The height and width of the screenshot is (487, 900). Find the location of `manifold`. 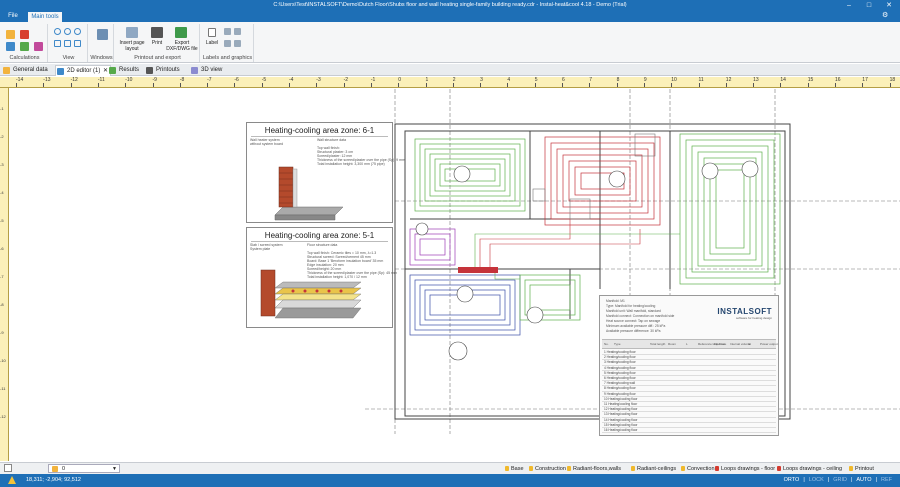

manifold is located at coordinates (478, 270).